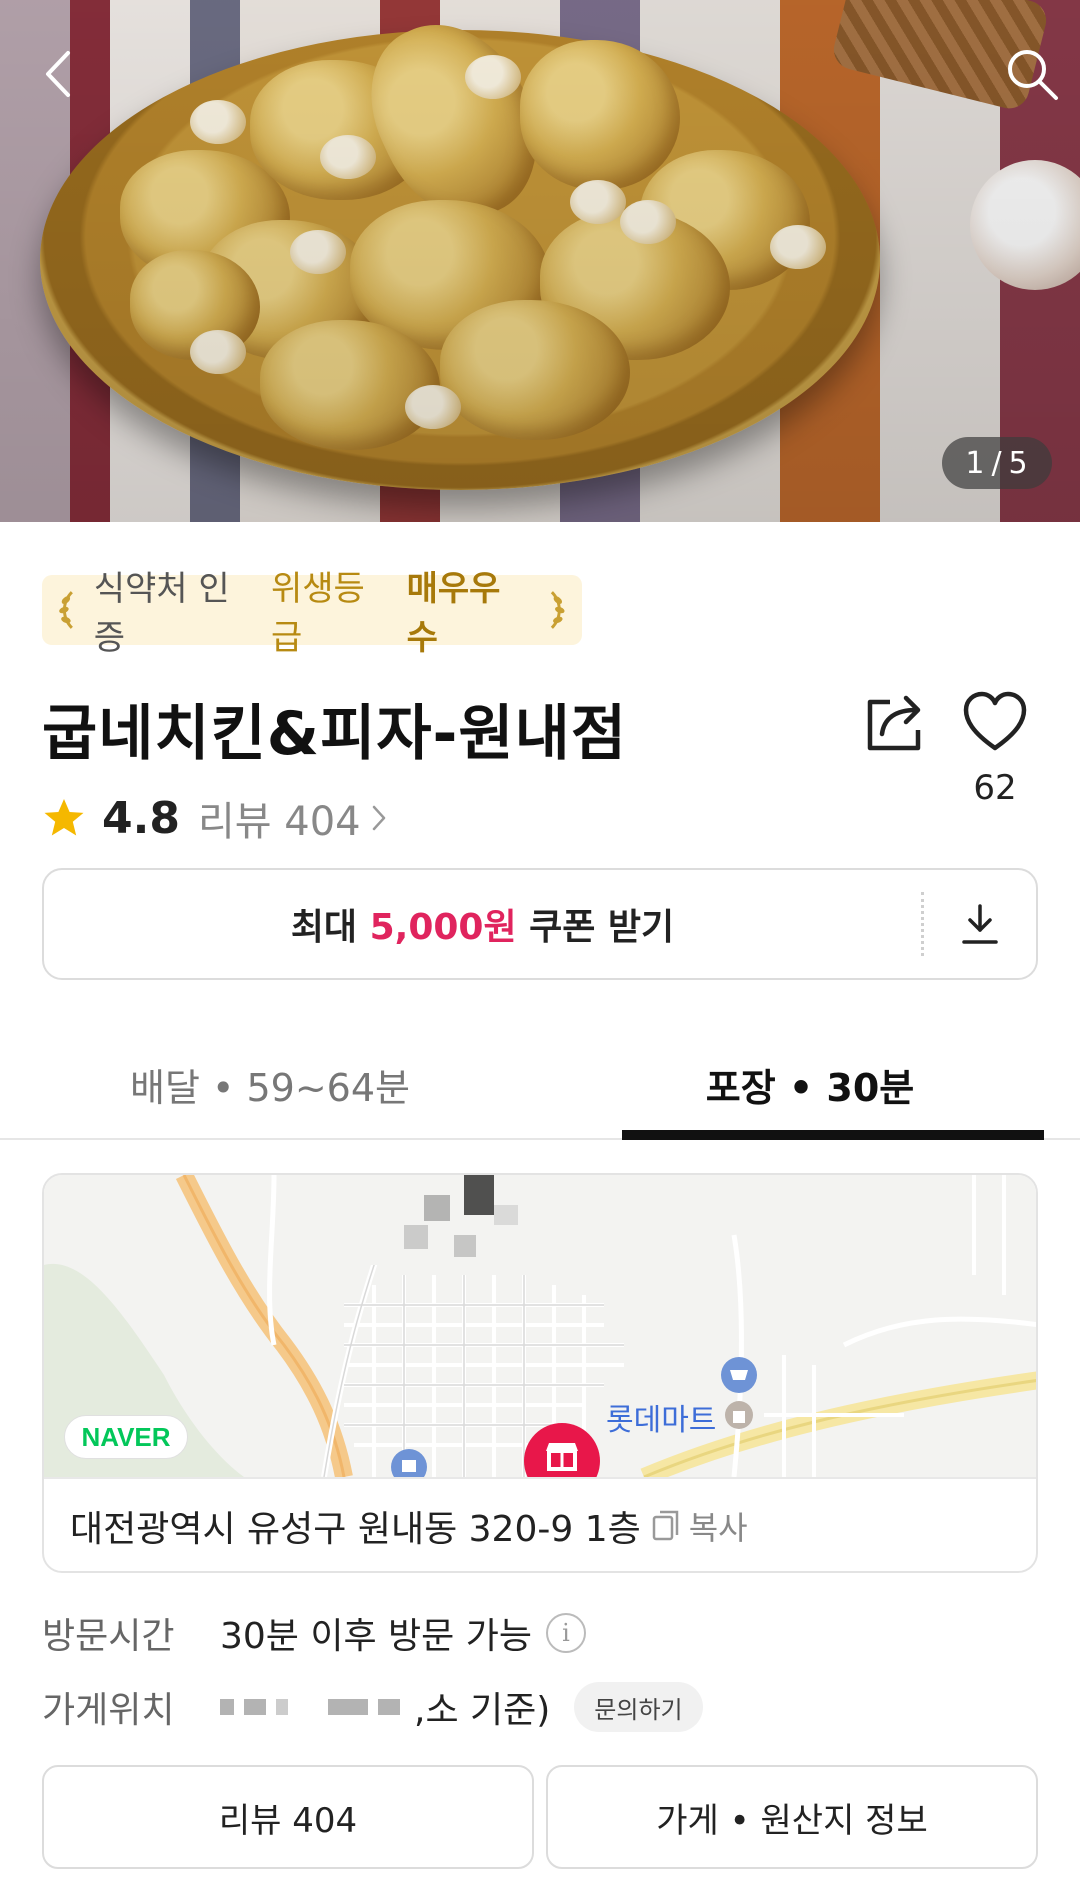 Image resolution: width=1080 pixels, height=1902 pixels. Describe the element at coordinates (661, 1420) in the screenshot. I see `map-poi-label: 롯데마트` at that location.